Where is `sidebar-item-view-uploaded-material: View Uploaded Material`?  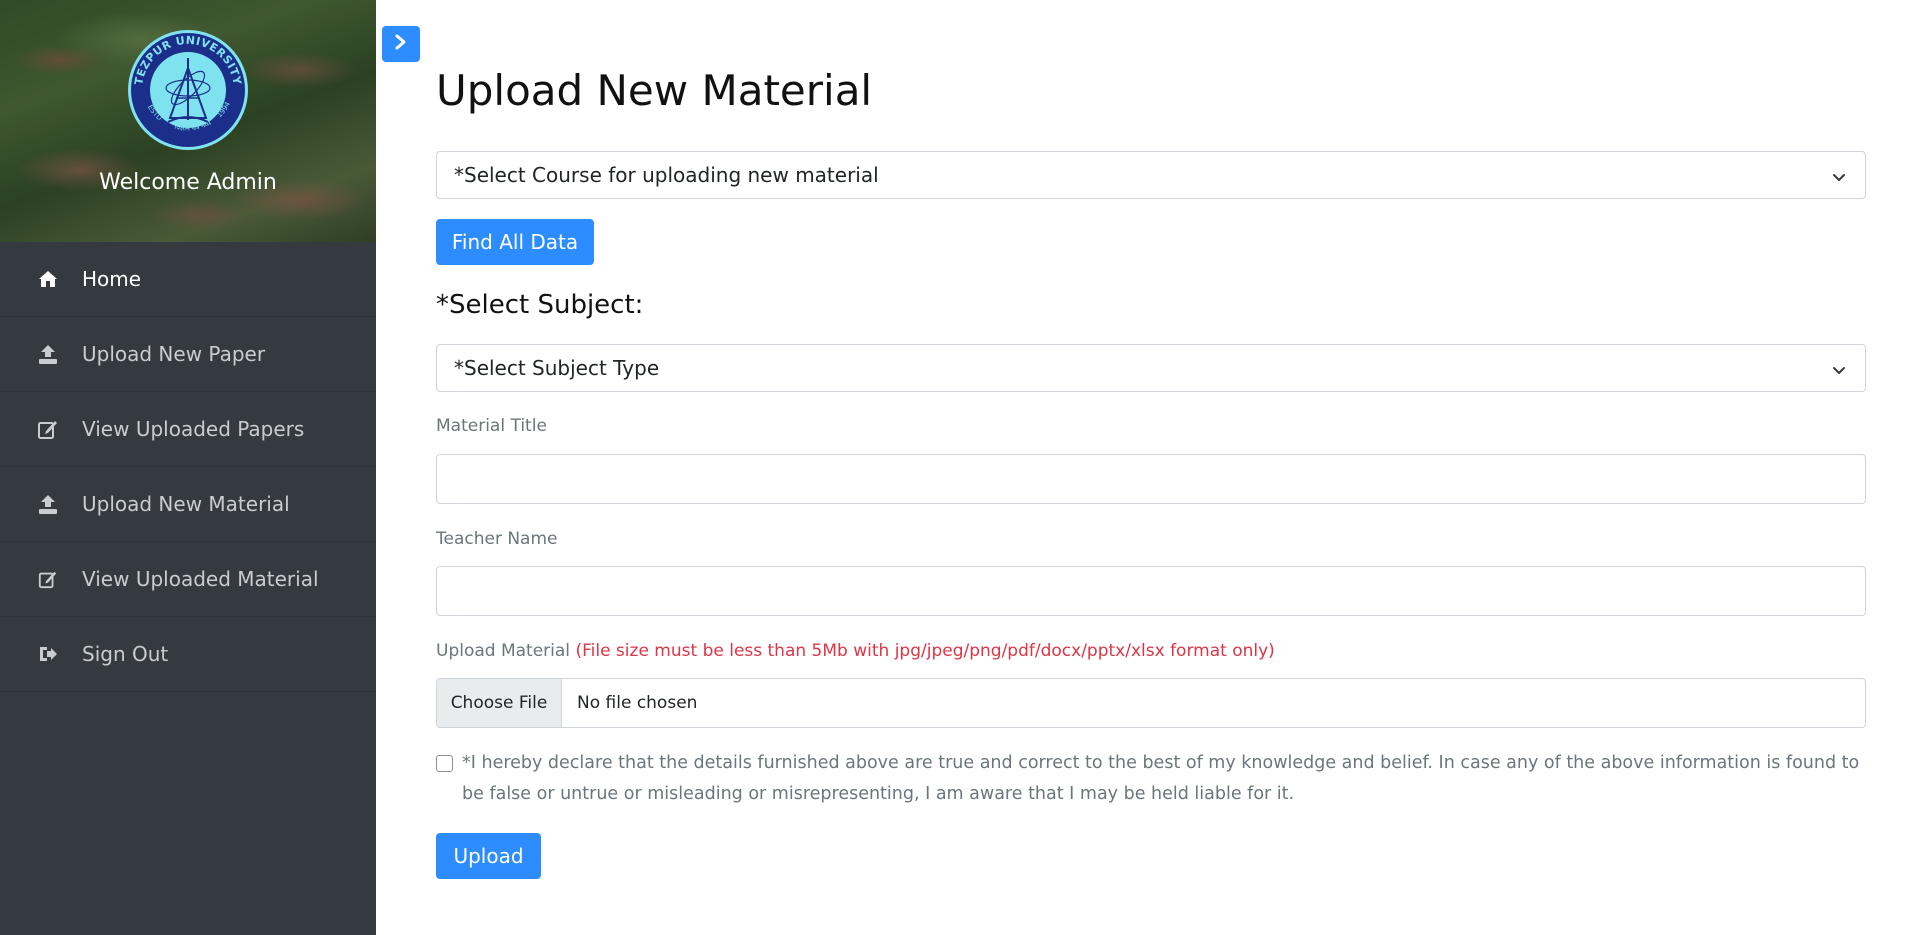 sidebar-item-view-uploaded-material: View Uploaded Material is located at coordinates (188, 579).